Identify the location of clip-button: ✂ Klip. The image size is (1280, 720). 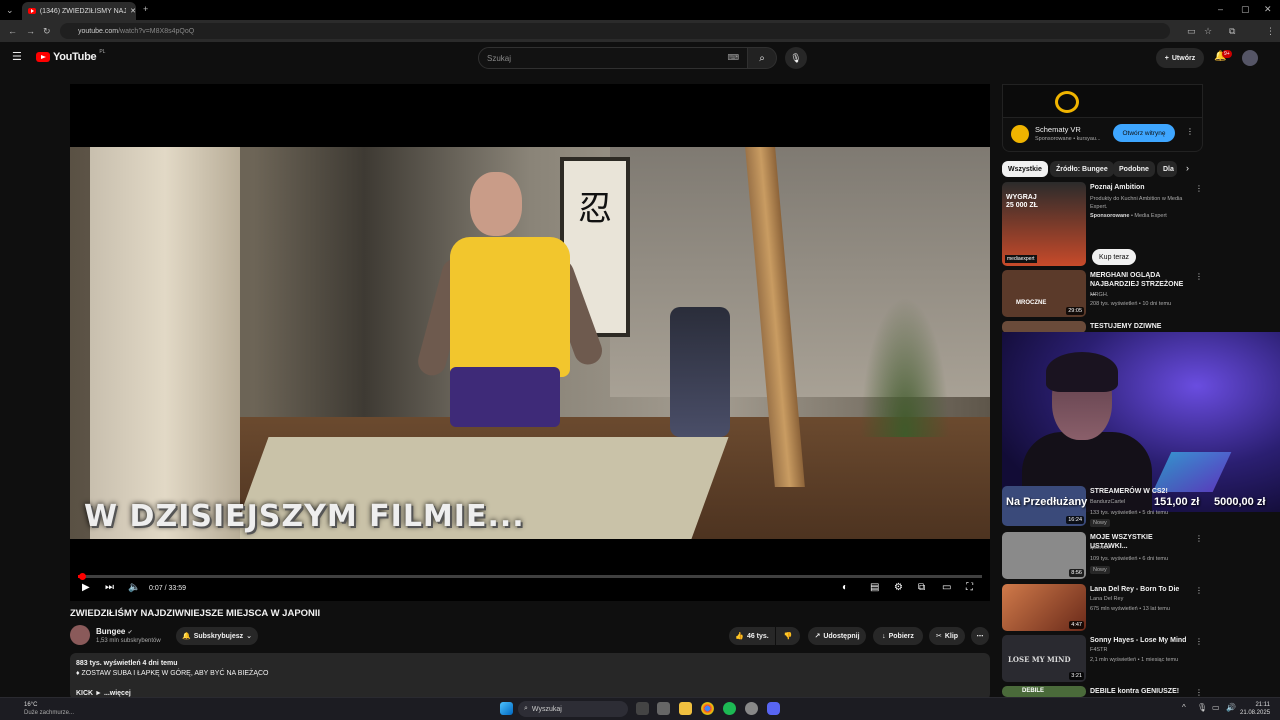
(947, 636).